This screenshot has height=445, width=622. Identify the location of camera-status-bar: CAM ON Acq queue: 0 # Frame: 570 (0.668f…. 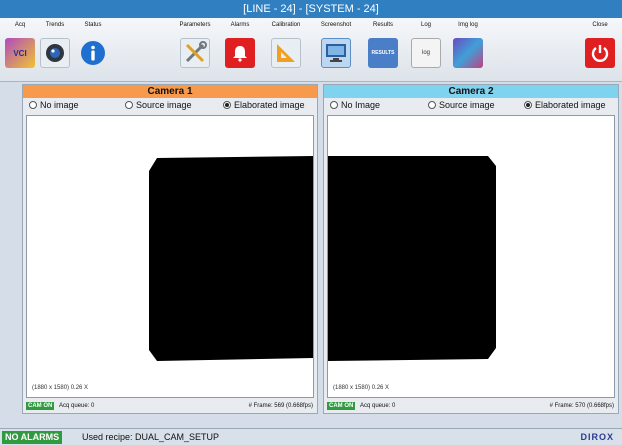
(471, 406).